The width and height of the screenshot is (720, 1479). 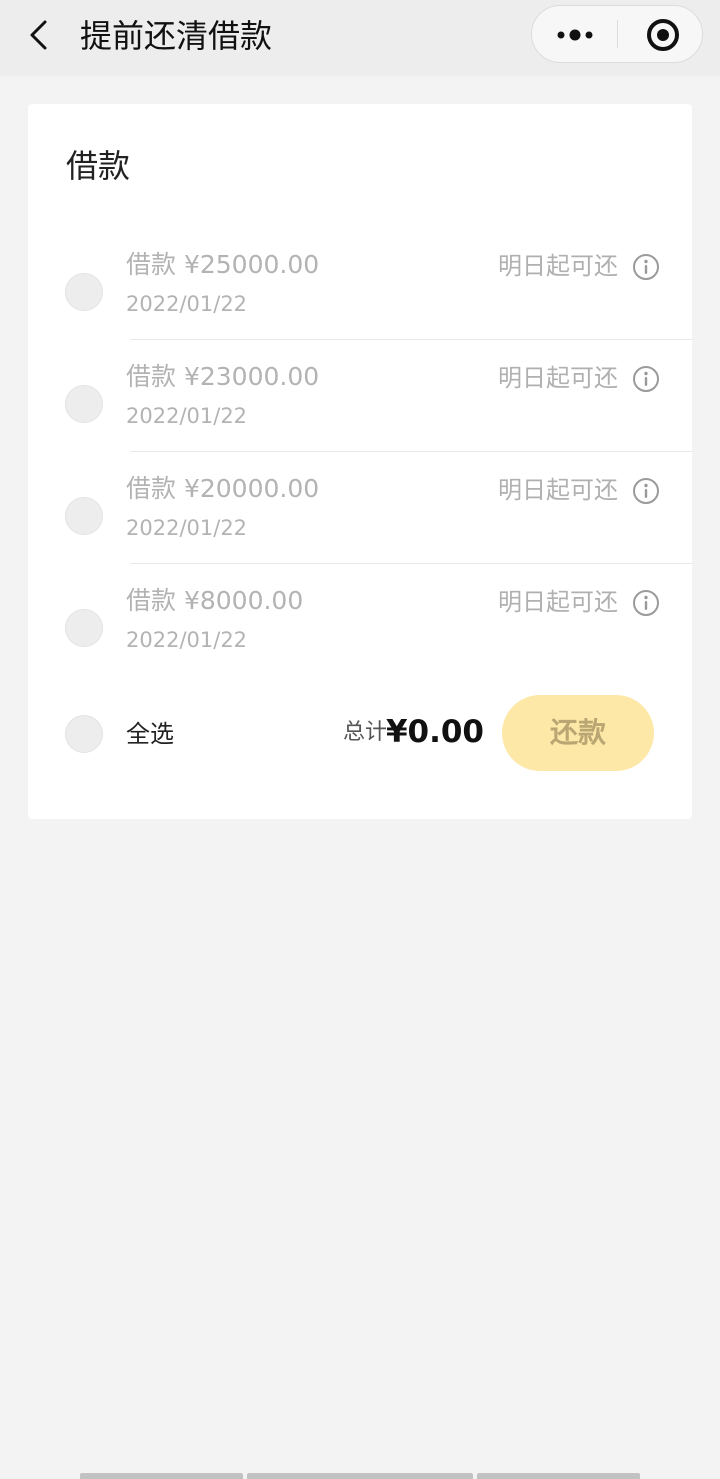 I want to click on chevron-left-icon, so click(x=38, y=35).